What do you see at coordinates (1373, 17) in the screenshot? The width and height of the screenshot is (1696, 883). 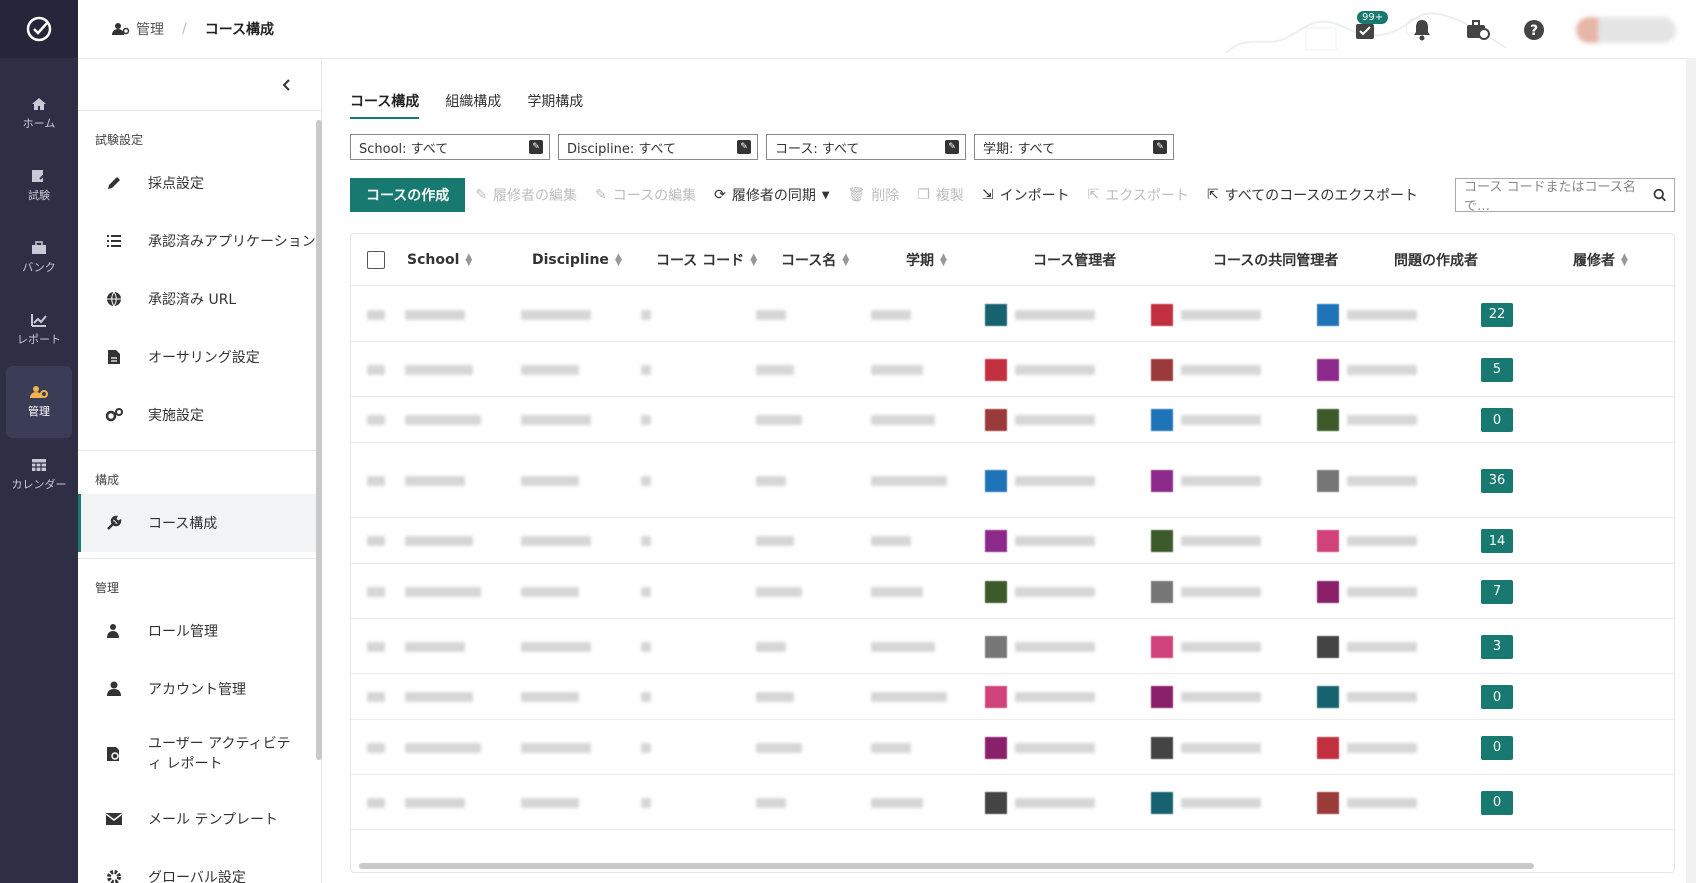 I see `tasks-badge: 99+` at bounding box center [1373, 17].